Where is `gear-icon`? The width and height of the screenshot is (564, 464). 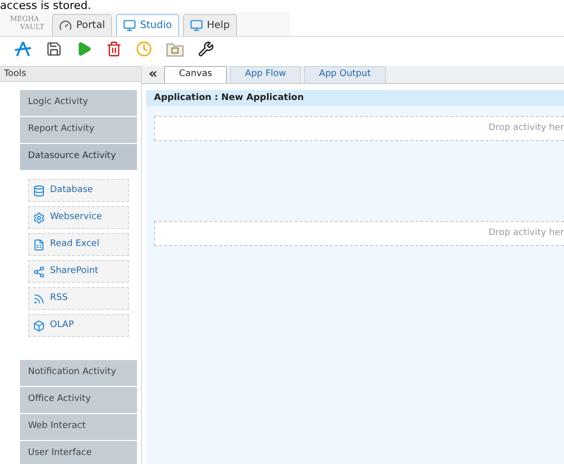 gear-icon is located at coordinates (39, 218).